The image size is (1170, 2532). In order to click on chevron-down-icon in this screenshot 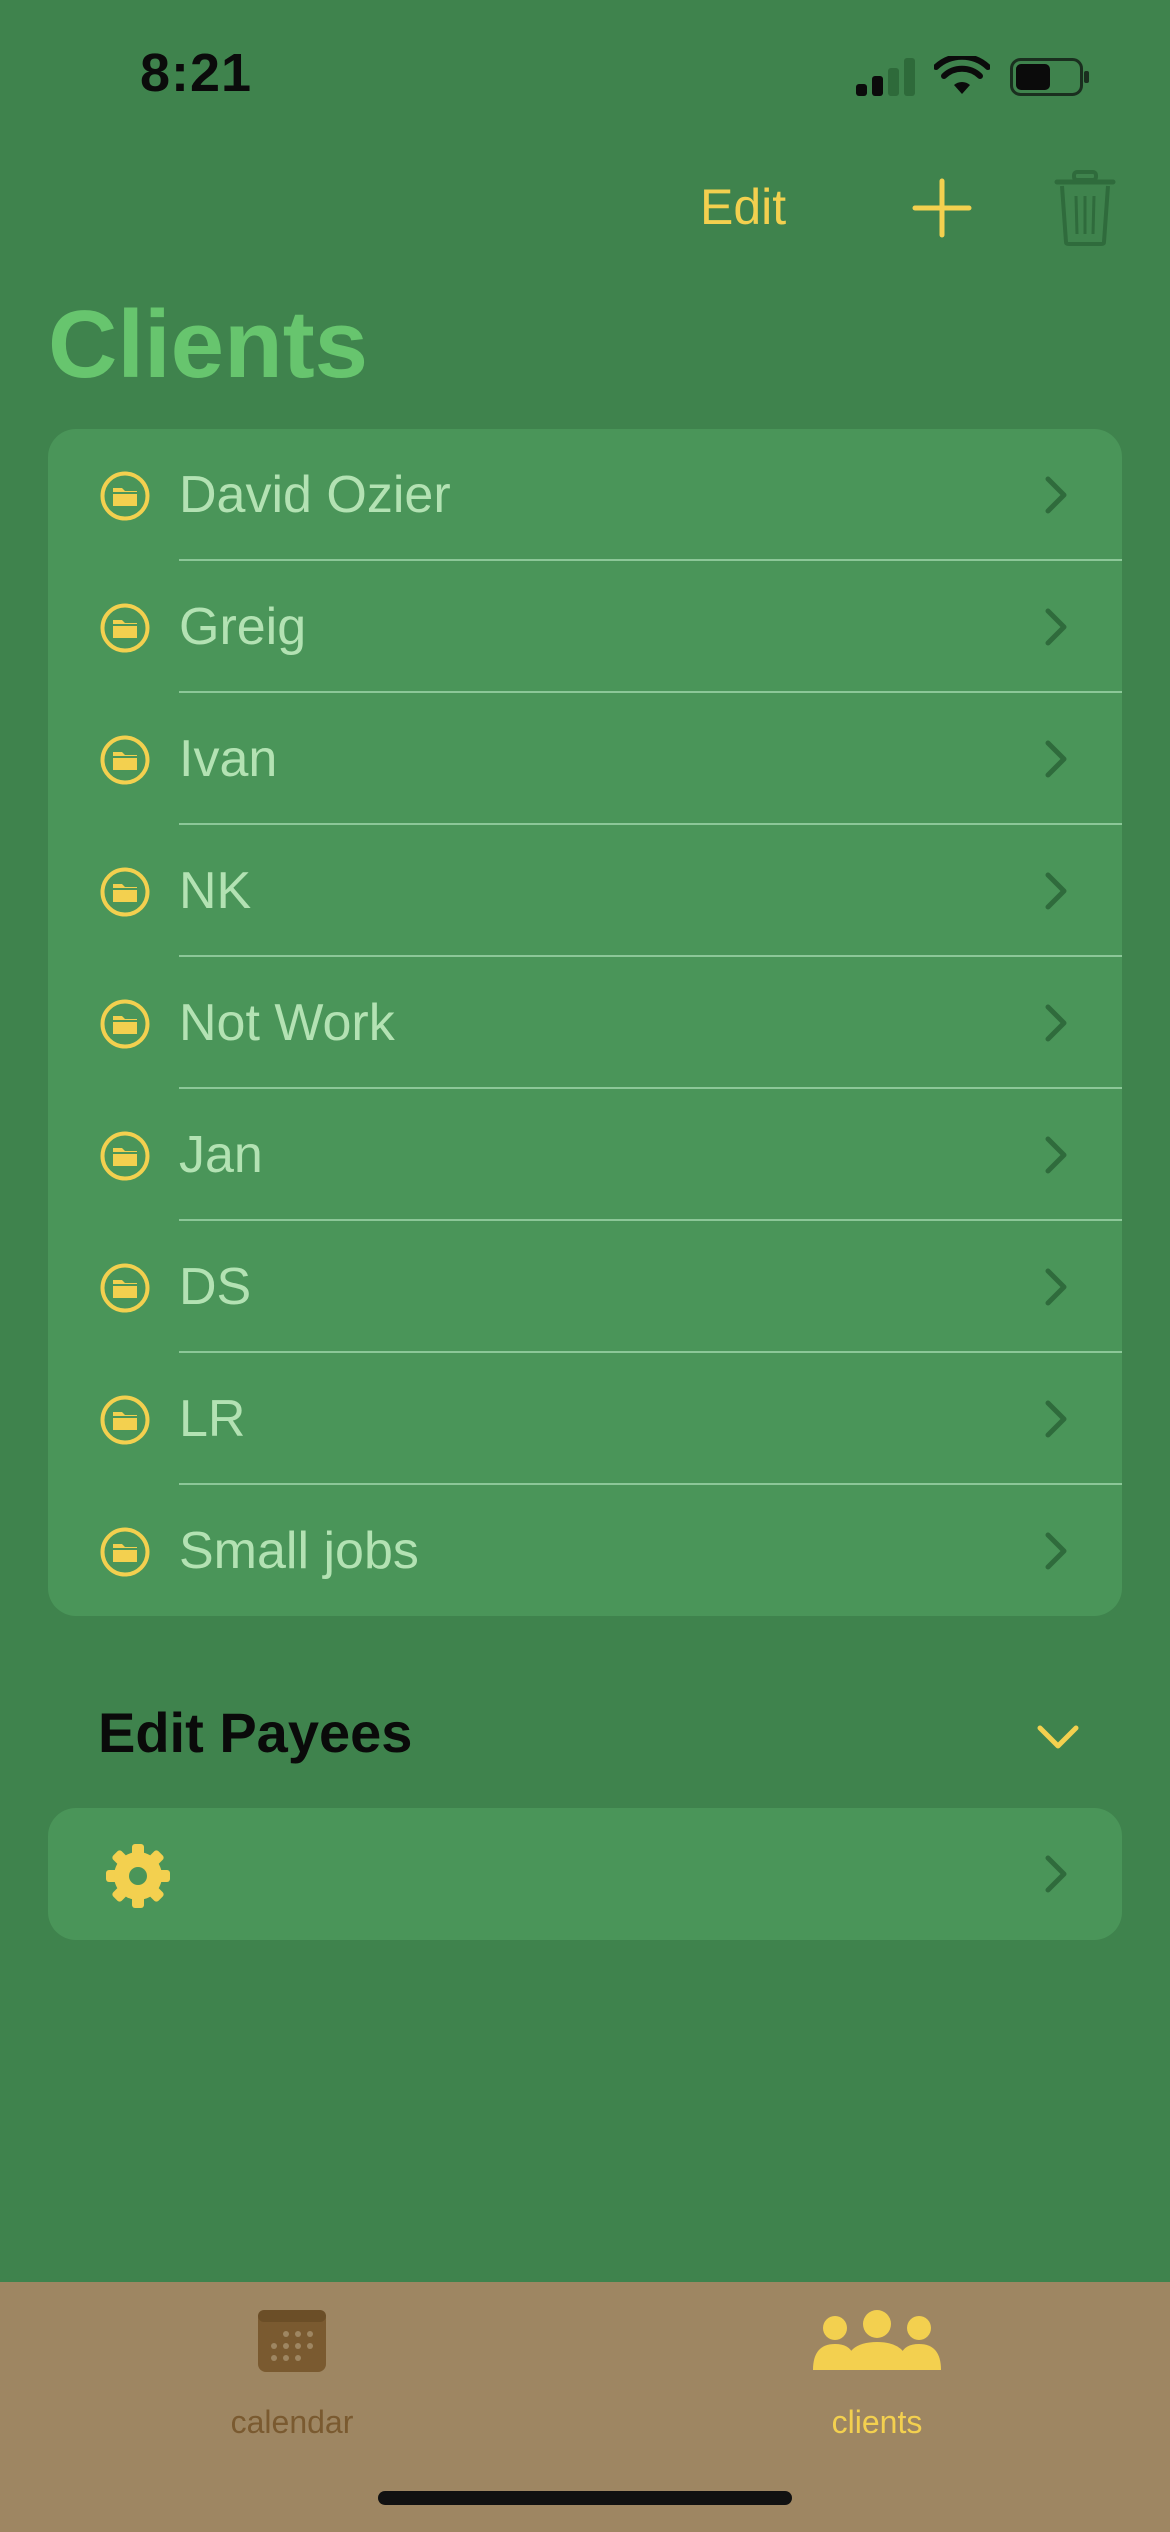, I will do `click(1058, 1737)`.